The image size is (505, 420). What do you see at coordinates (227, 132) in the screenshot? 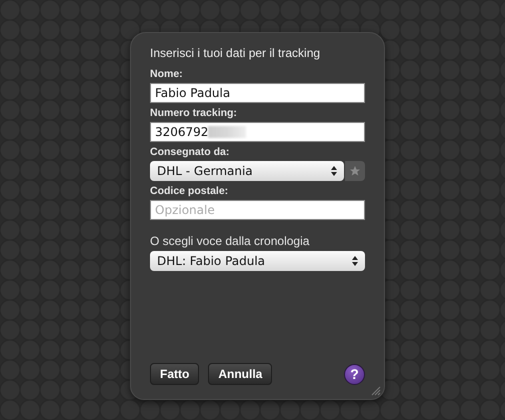
I see `redaction-block` at bounding box center [227, 132].